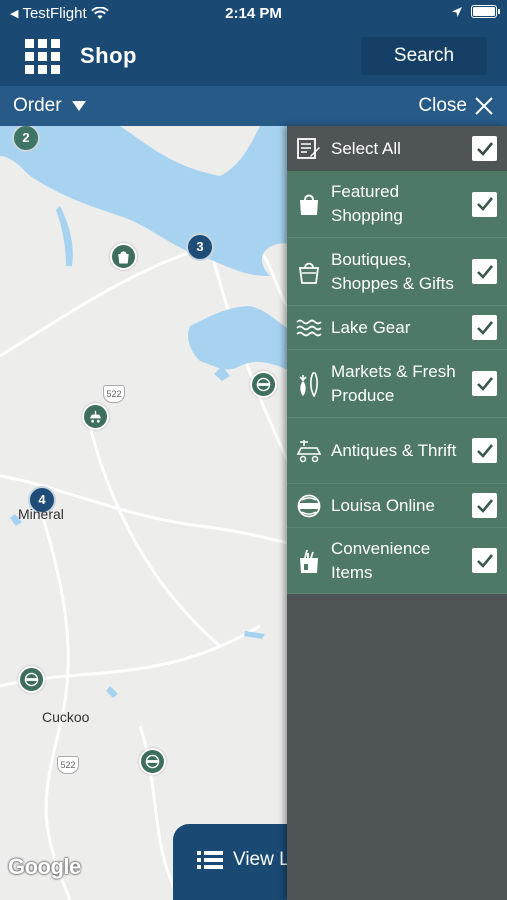 The image size is (507, 900). I want to click on select-all-checkbox, so click(484, 148).